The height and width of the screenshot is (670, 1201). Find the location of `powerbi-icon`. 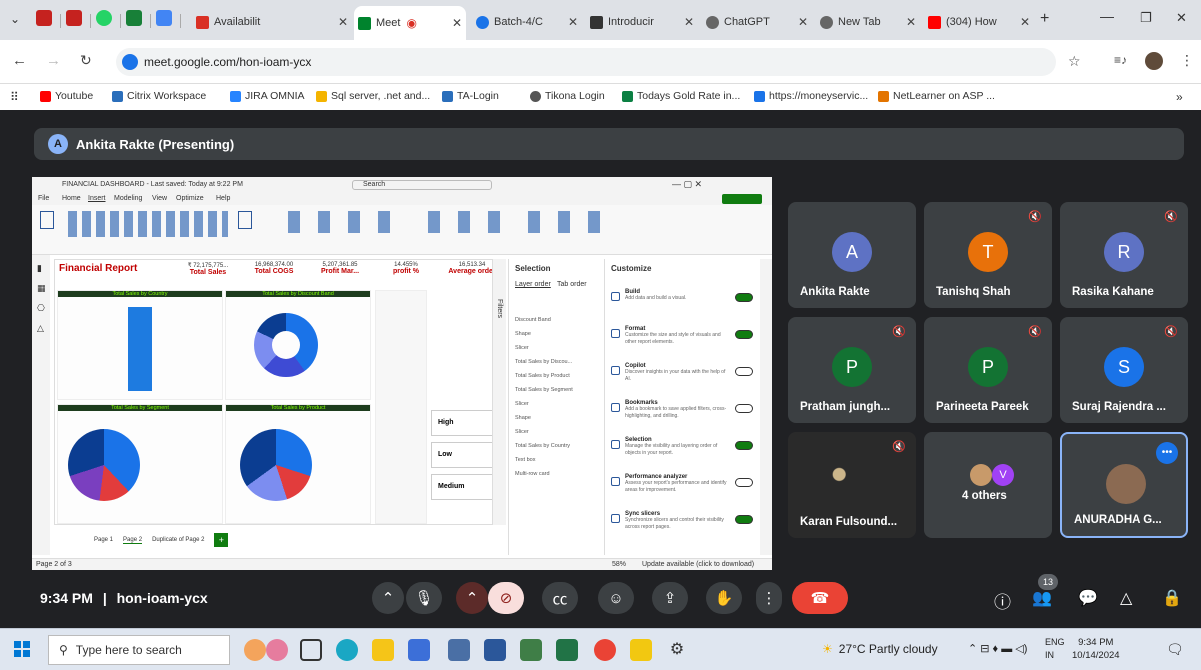

powerbi-icon is located at coordinates (641, 650).